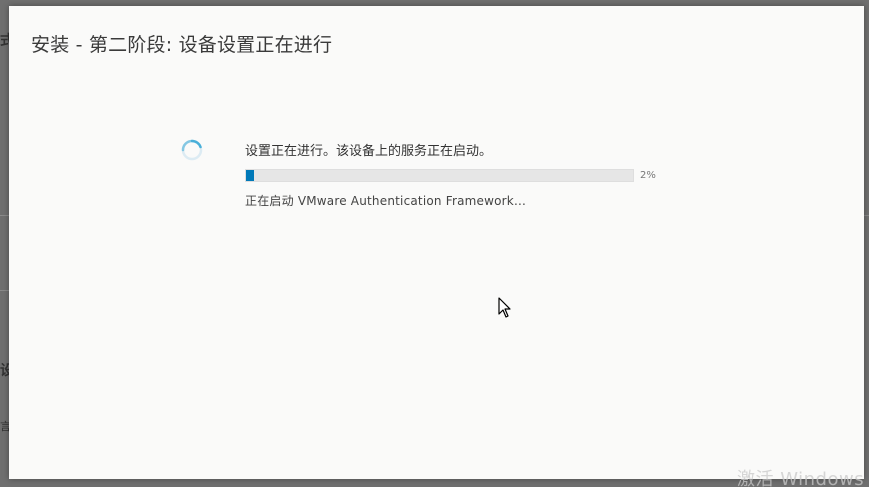  Describe the element at coordinates (192, 150) in the screenshot. I see `loading-spinner-icon` at that location.